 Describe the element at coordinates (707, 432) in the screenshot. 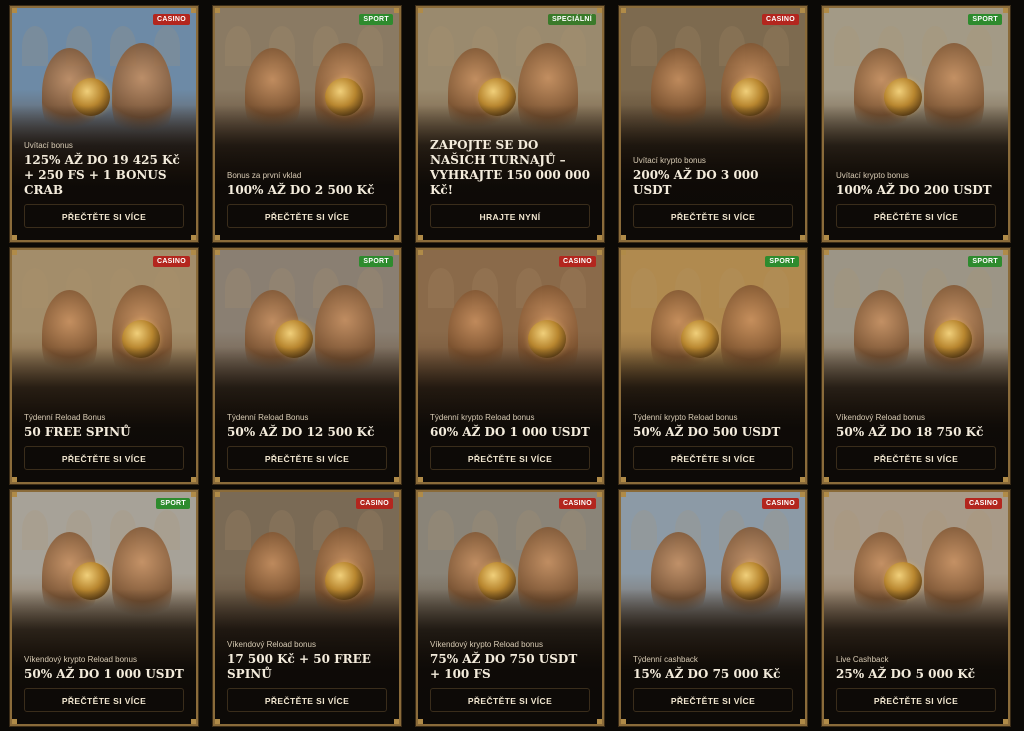

I see `promo-title: 50% AŽ DO 500 USDT` at that location.